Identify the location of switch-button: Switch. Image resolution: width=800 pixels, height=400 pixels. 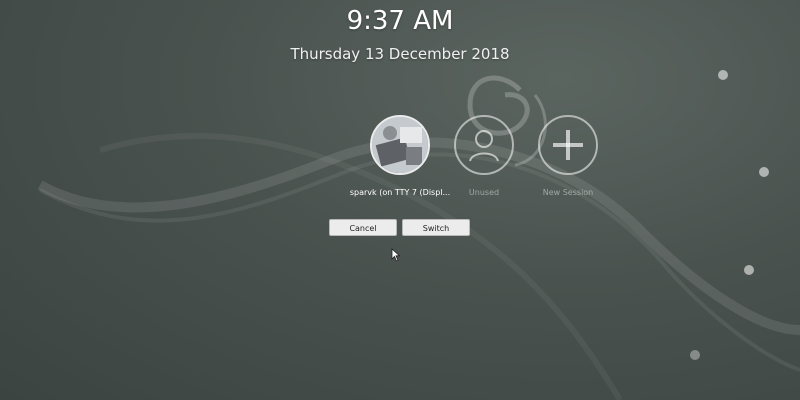
(436, 227).